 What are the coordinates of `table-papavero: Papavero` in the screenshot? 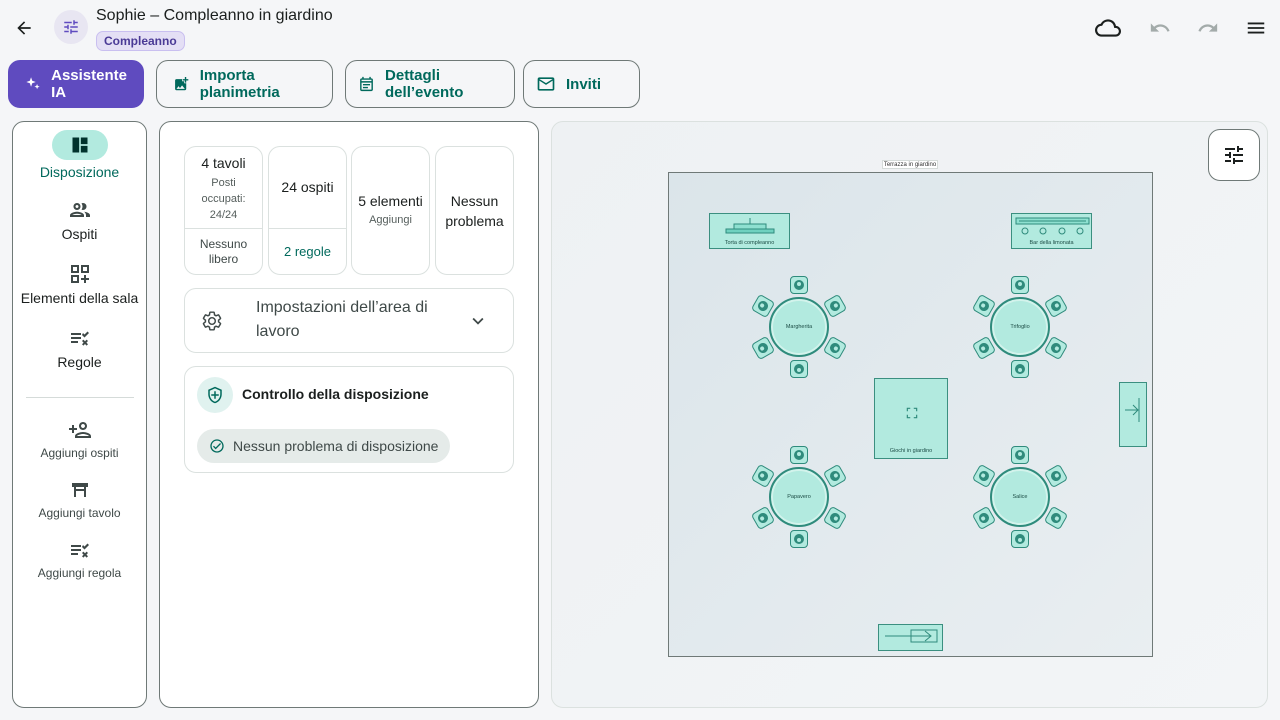 It's located at (799, 498).